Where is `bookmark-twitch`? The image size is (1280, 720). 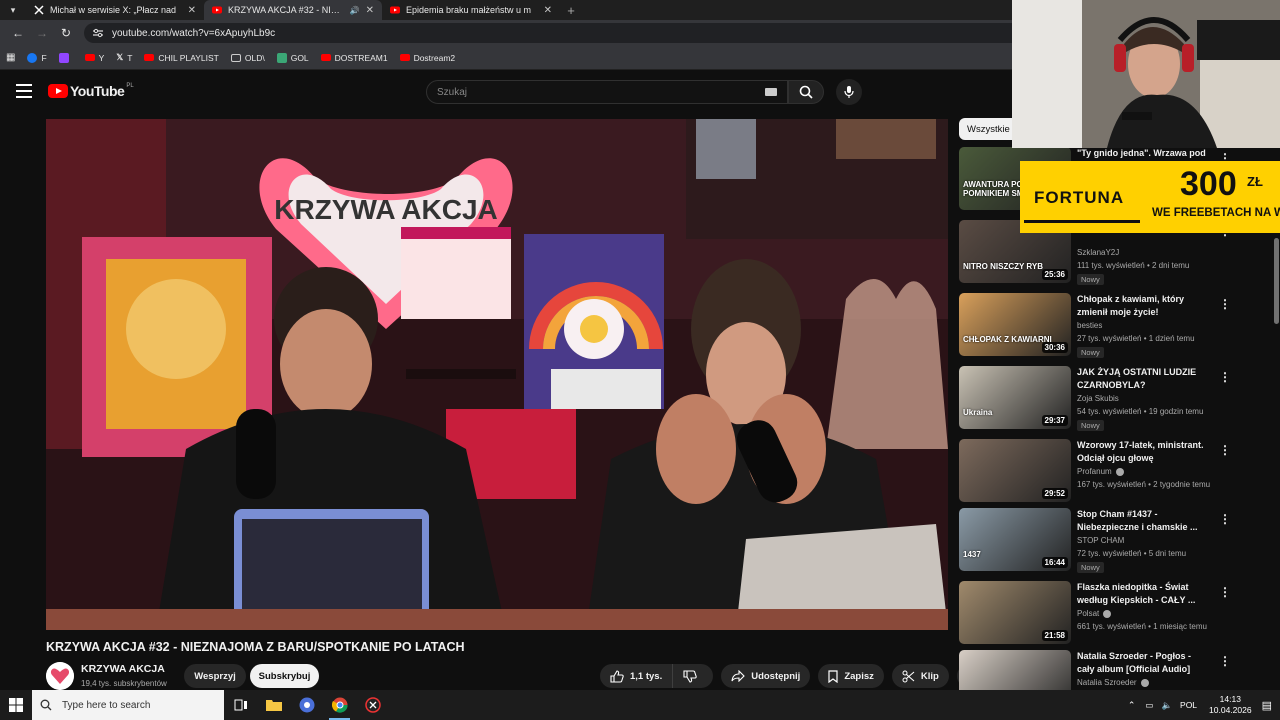
bookmark-twitch is located at coordinates (65, 57).